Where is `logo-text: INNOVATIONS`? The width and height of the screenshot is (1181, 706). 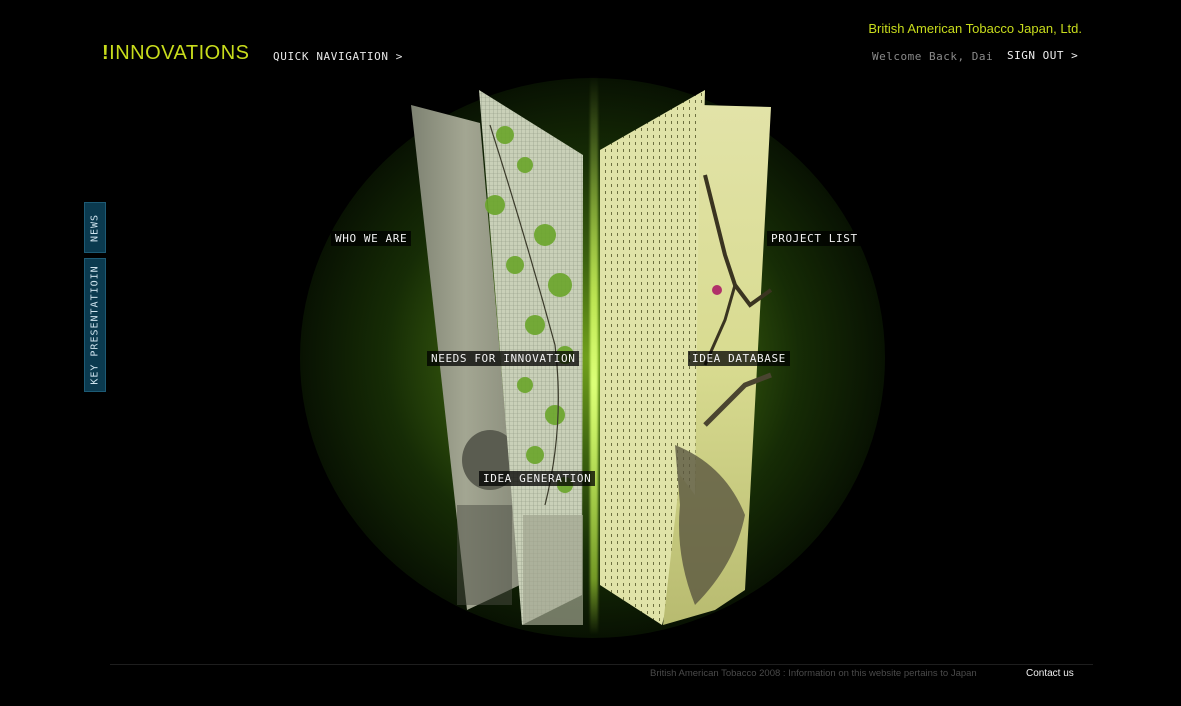
logo-text: INNOVATIONS is located at coordinates (179, 53).